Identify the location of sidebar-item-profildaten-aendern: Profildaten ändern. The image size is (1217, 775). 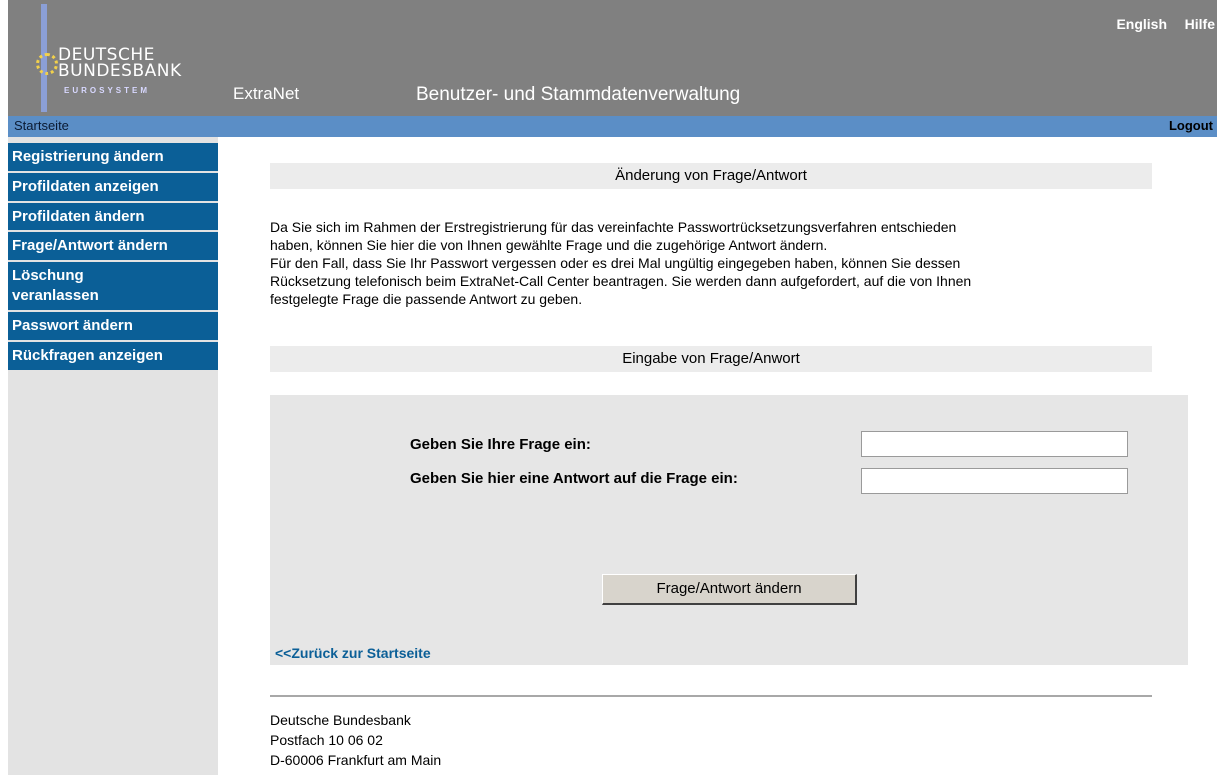
(113, 216).